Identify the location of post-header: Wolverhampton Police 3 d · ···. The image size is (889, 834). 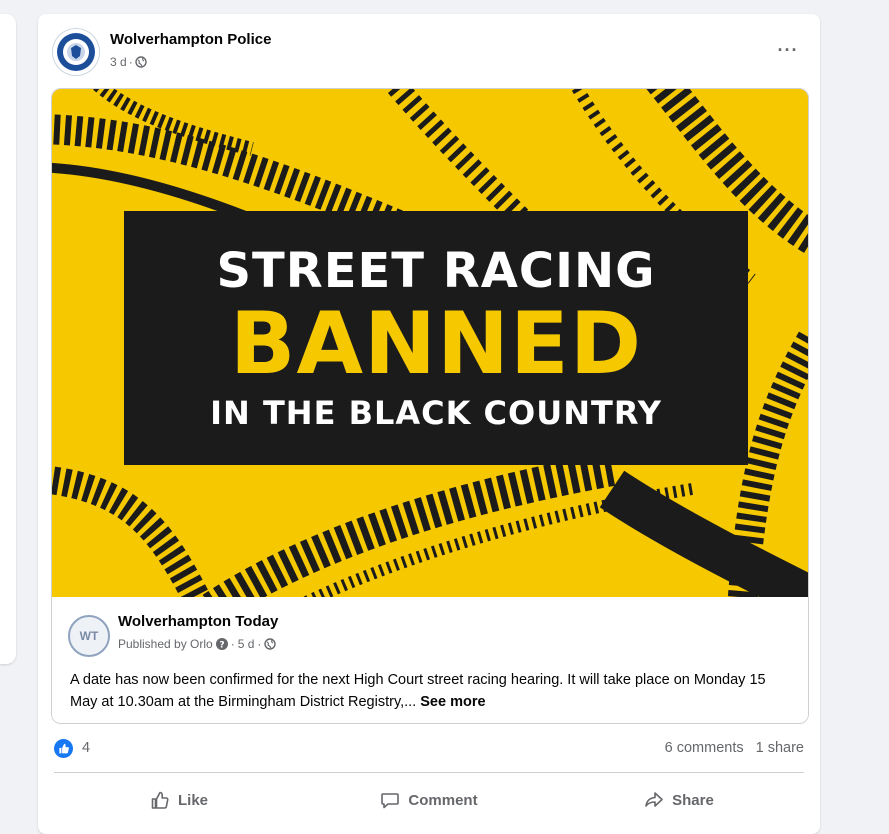
(429, 53).